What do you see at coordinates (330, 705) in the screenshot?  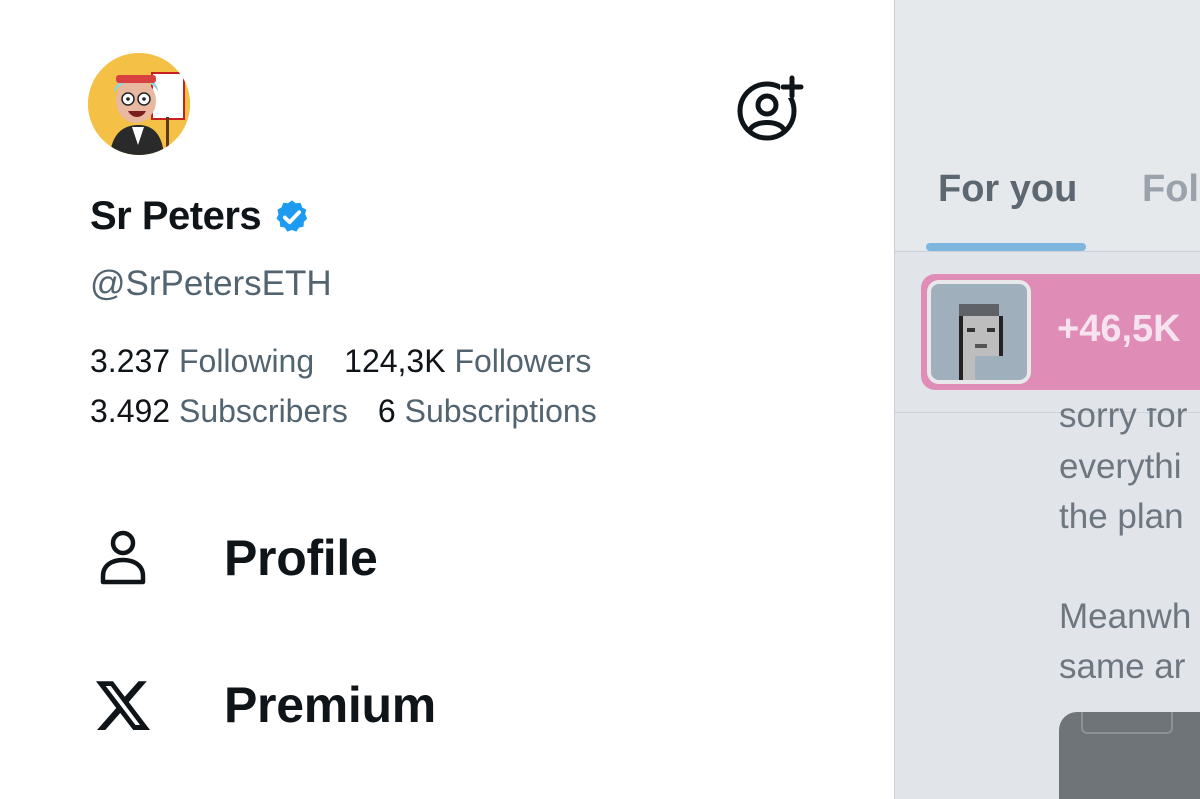 I see `menu-item-label: Premium` at bounding box center [330, 705].